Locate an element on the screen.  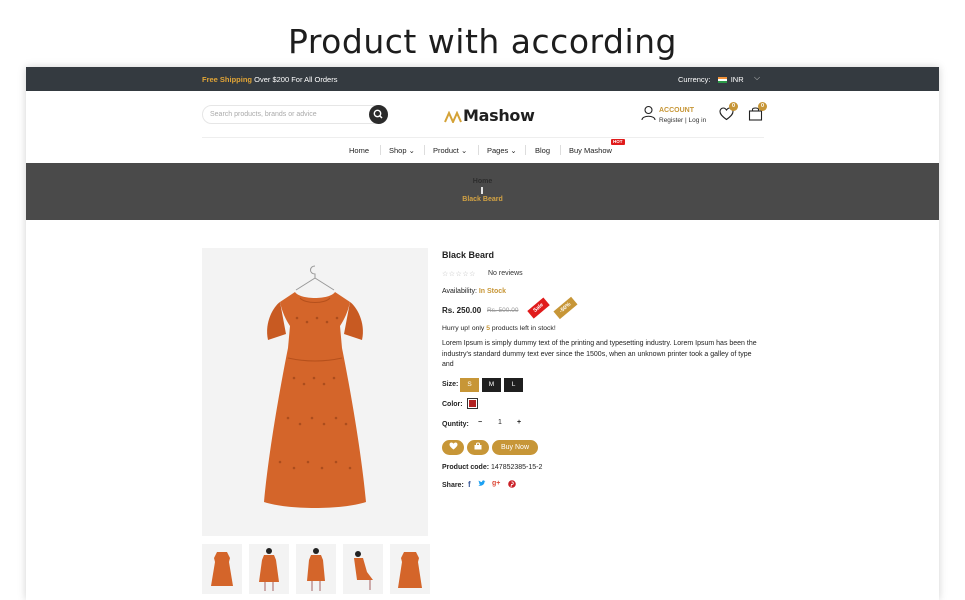
thumbnail-dress-image is located at coordinates (222, 569).